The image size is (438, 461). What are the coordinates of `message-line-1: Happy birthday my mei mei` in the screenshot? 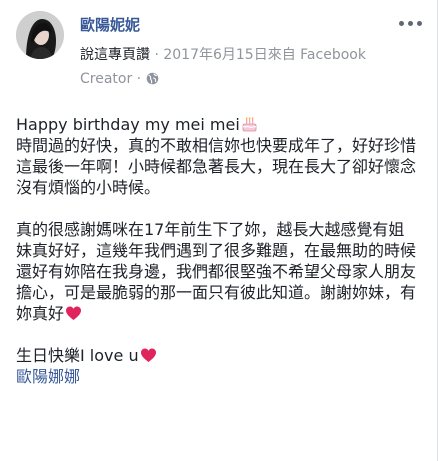 It's located at (218, 124).